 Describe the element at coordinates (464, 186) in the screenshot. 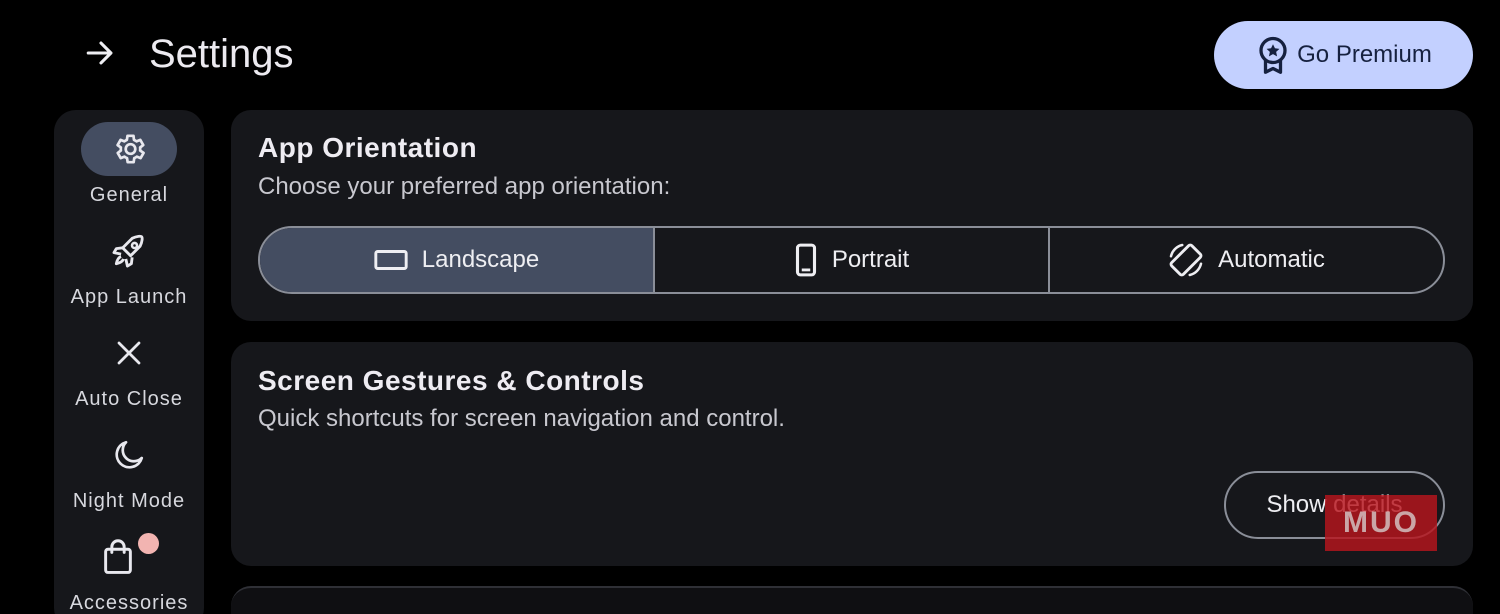

I see `card-subtitle: Choose your preferred app orientation:` at that location.